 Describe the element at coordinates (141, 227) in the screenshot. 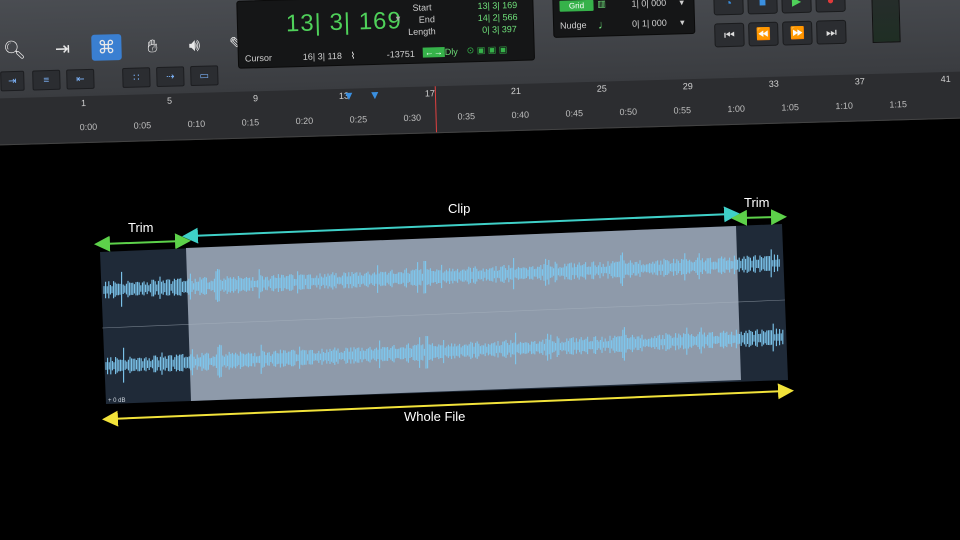

I see `trim-left-label: Trim` at that location.